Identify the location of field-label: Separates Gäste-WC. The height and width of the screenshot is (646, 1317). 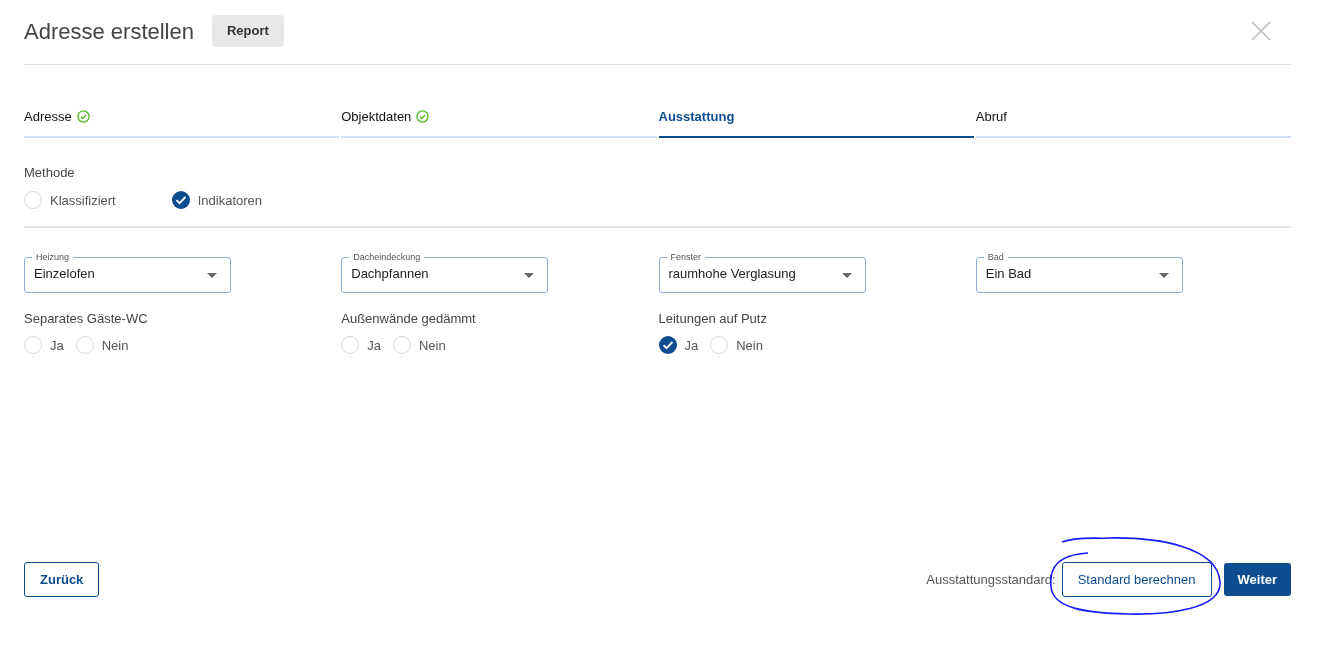
(86, 319).